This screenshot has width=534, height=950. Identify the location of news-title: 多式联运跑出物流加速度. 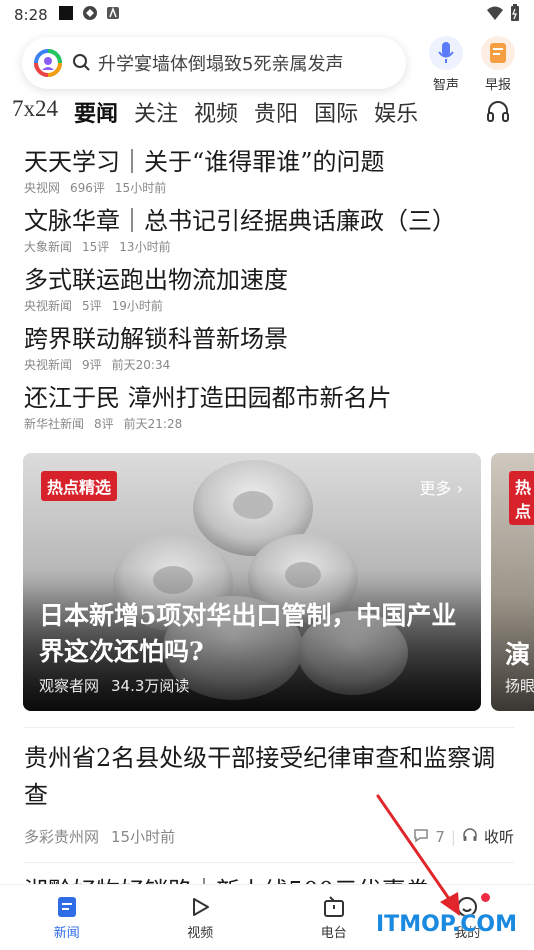
(156, 280).